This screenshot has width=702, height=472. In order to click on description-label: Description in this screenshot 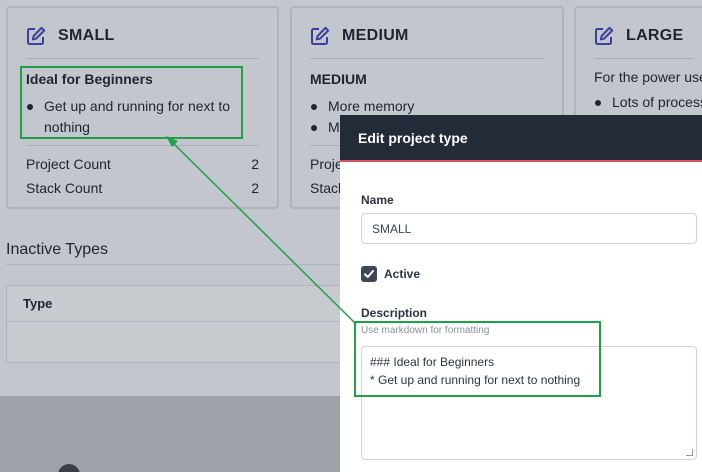, I will do `click(394, 313)`.